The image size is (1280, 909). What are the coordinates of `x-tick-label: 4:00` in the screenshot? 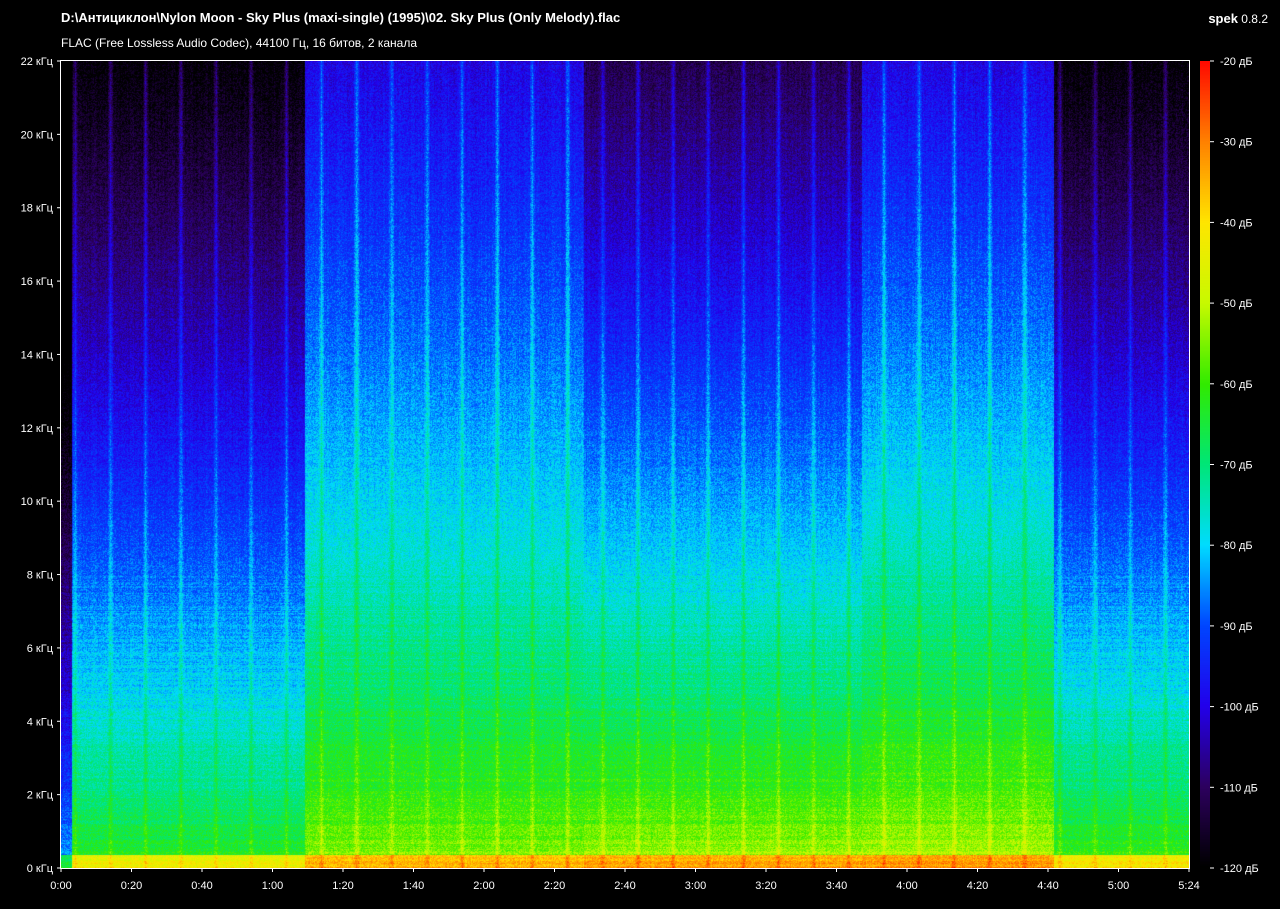 It's located at (906, 886).